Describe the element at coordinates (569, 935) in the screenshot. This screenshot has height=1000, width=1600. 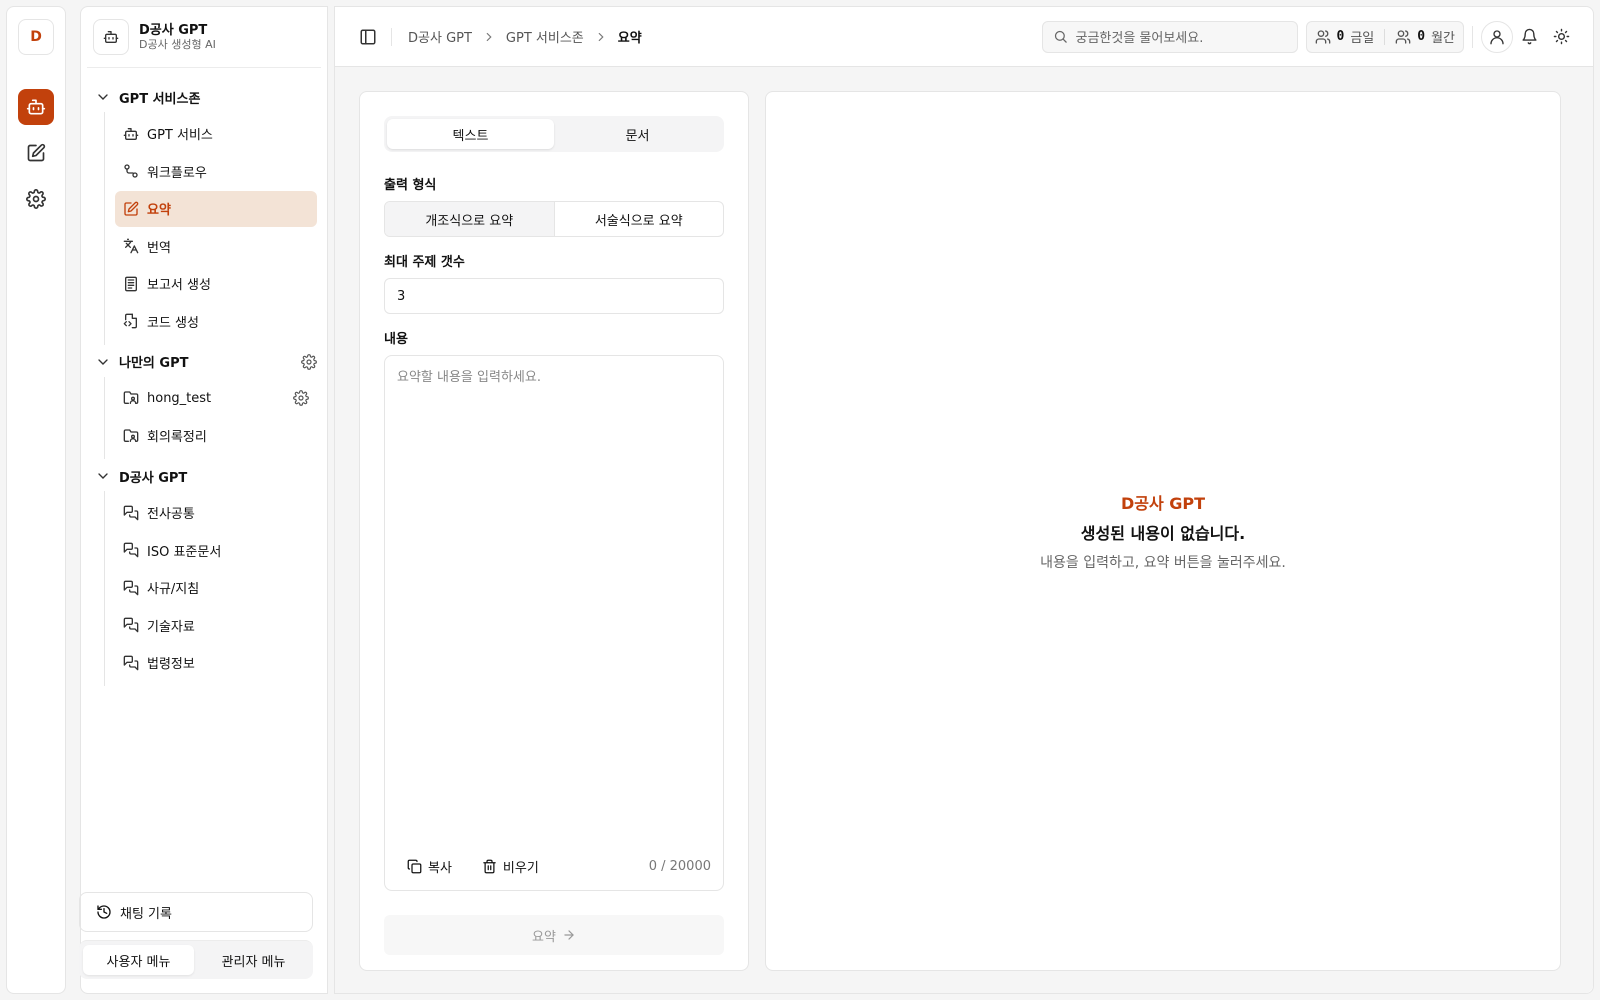
I see `arrow-right-icon` at that location.